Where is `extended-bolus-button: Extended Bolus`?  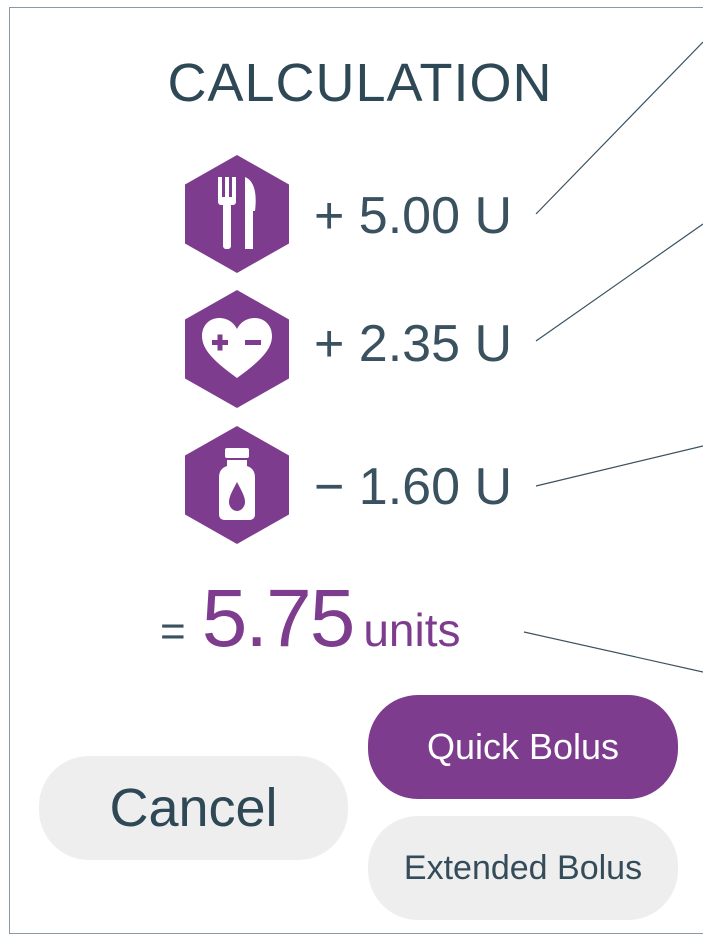 extended-bolus-button: Extended Bolus is located at coordinates (523, 868).